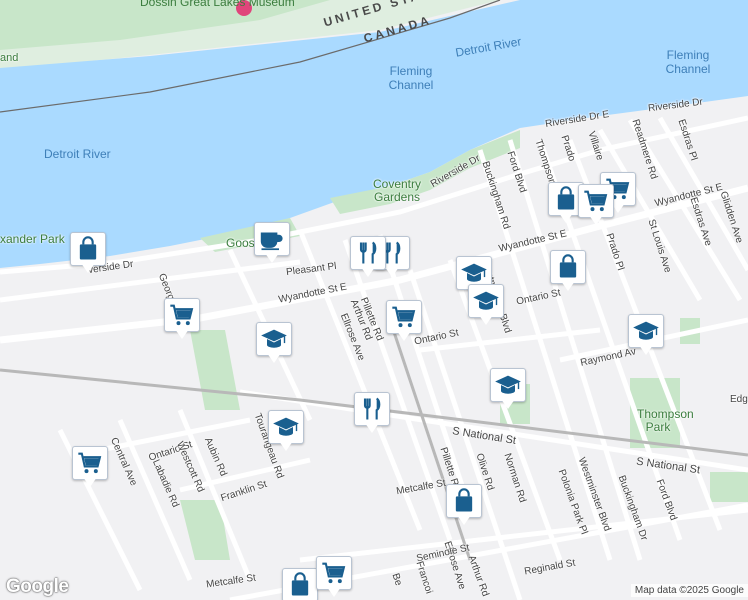  I want to click on map-attribution: Map data ©2025 Google, so click(689, 590).